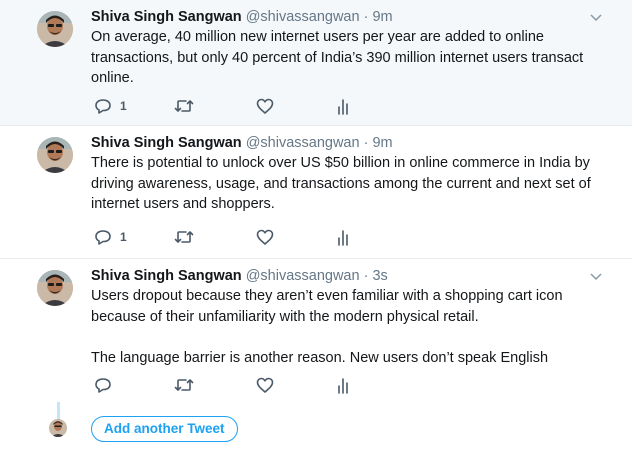 The image size is (632, 455). Describe the element at coordinates (379, 276) in the screenshot. I see `tweet-timestamp: 3s` at that location.